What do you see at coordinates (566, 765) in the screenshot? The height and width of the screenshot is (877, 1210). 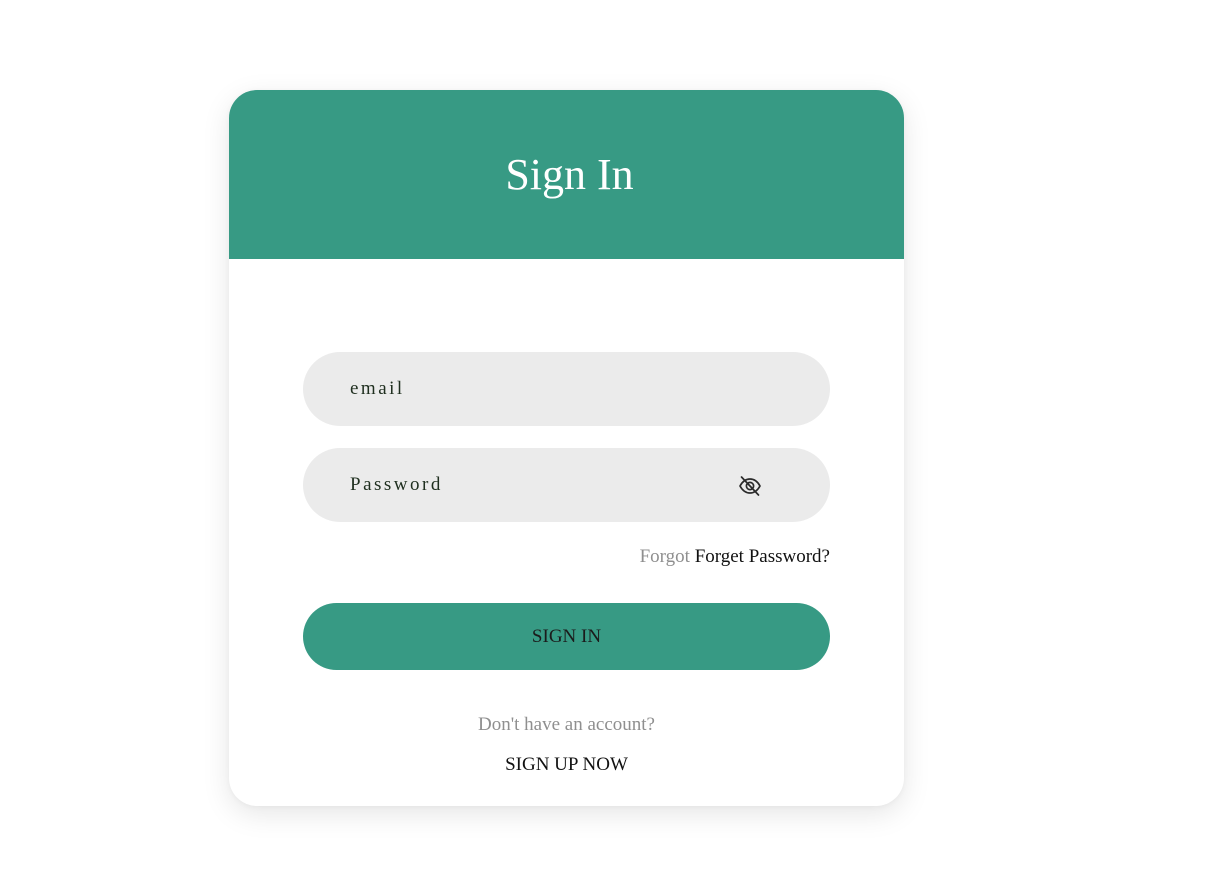 I see `sign-up-link: SIGN UP NOW` at bounding box center [566, 765].